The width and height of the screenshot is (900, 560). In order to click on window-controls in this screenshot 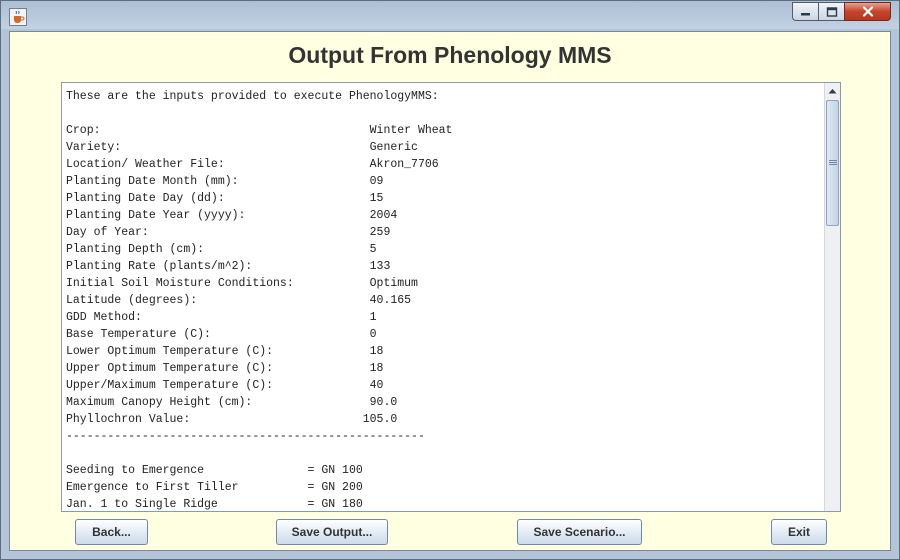, I will do `click(841, 12)`.